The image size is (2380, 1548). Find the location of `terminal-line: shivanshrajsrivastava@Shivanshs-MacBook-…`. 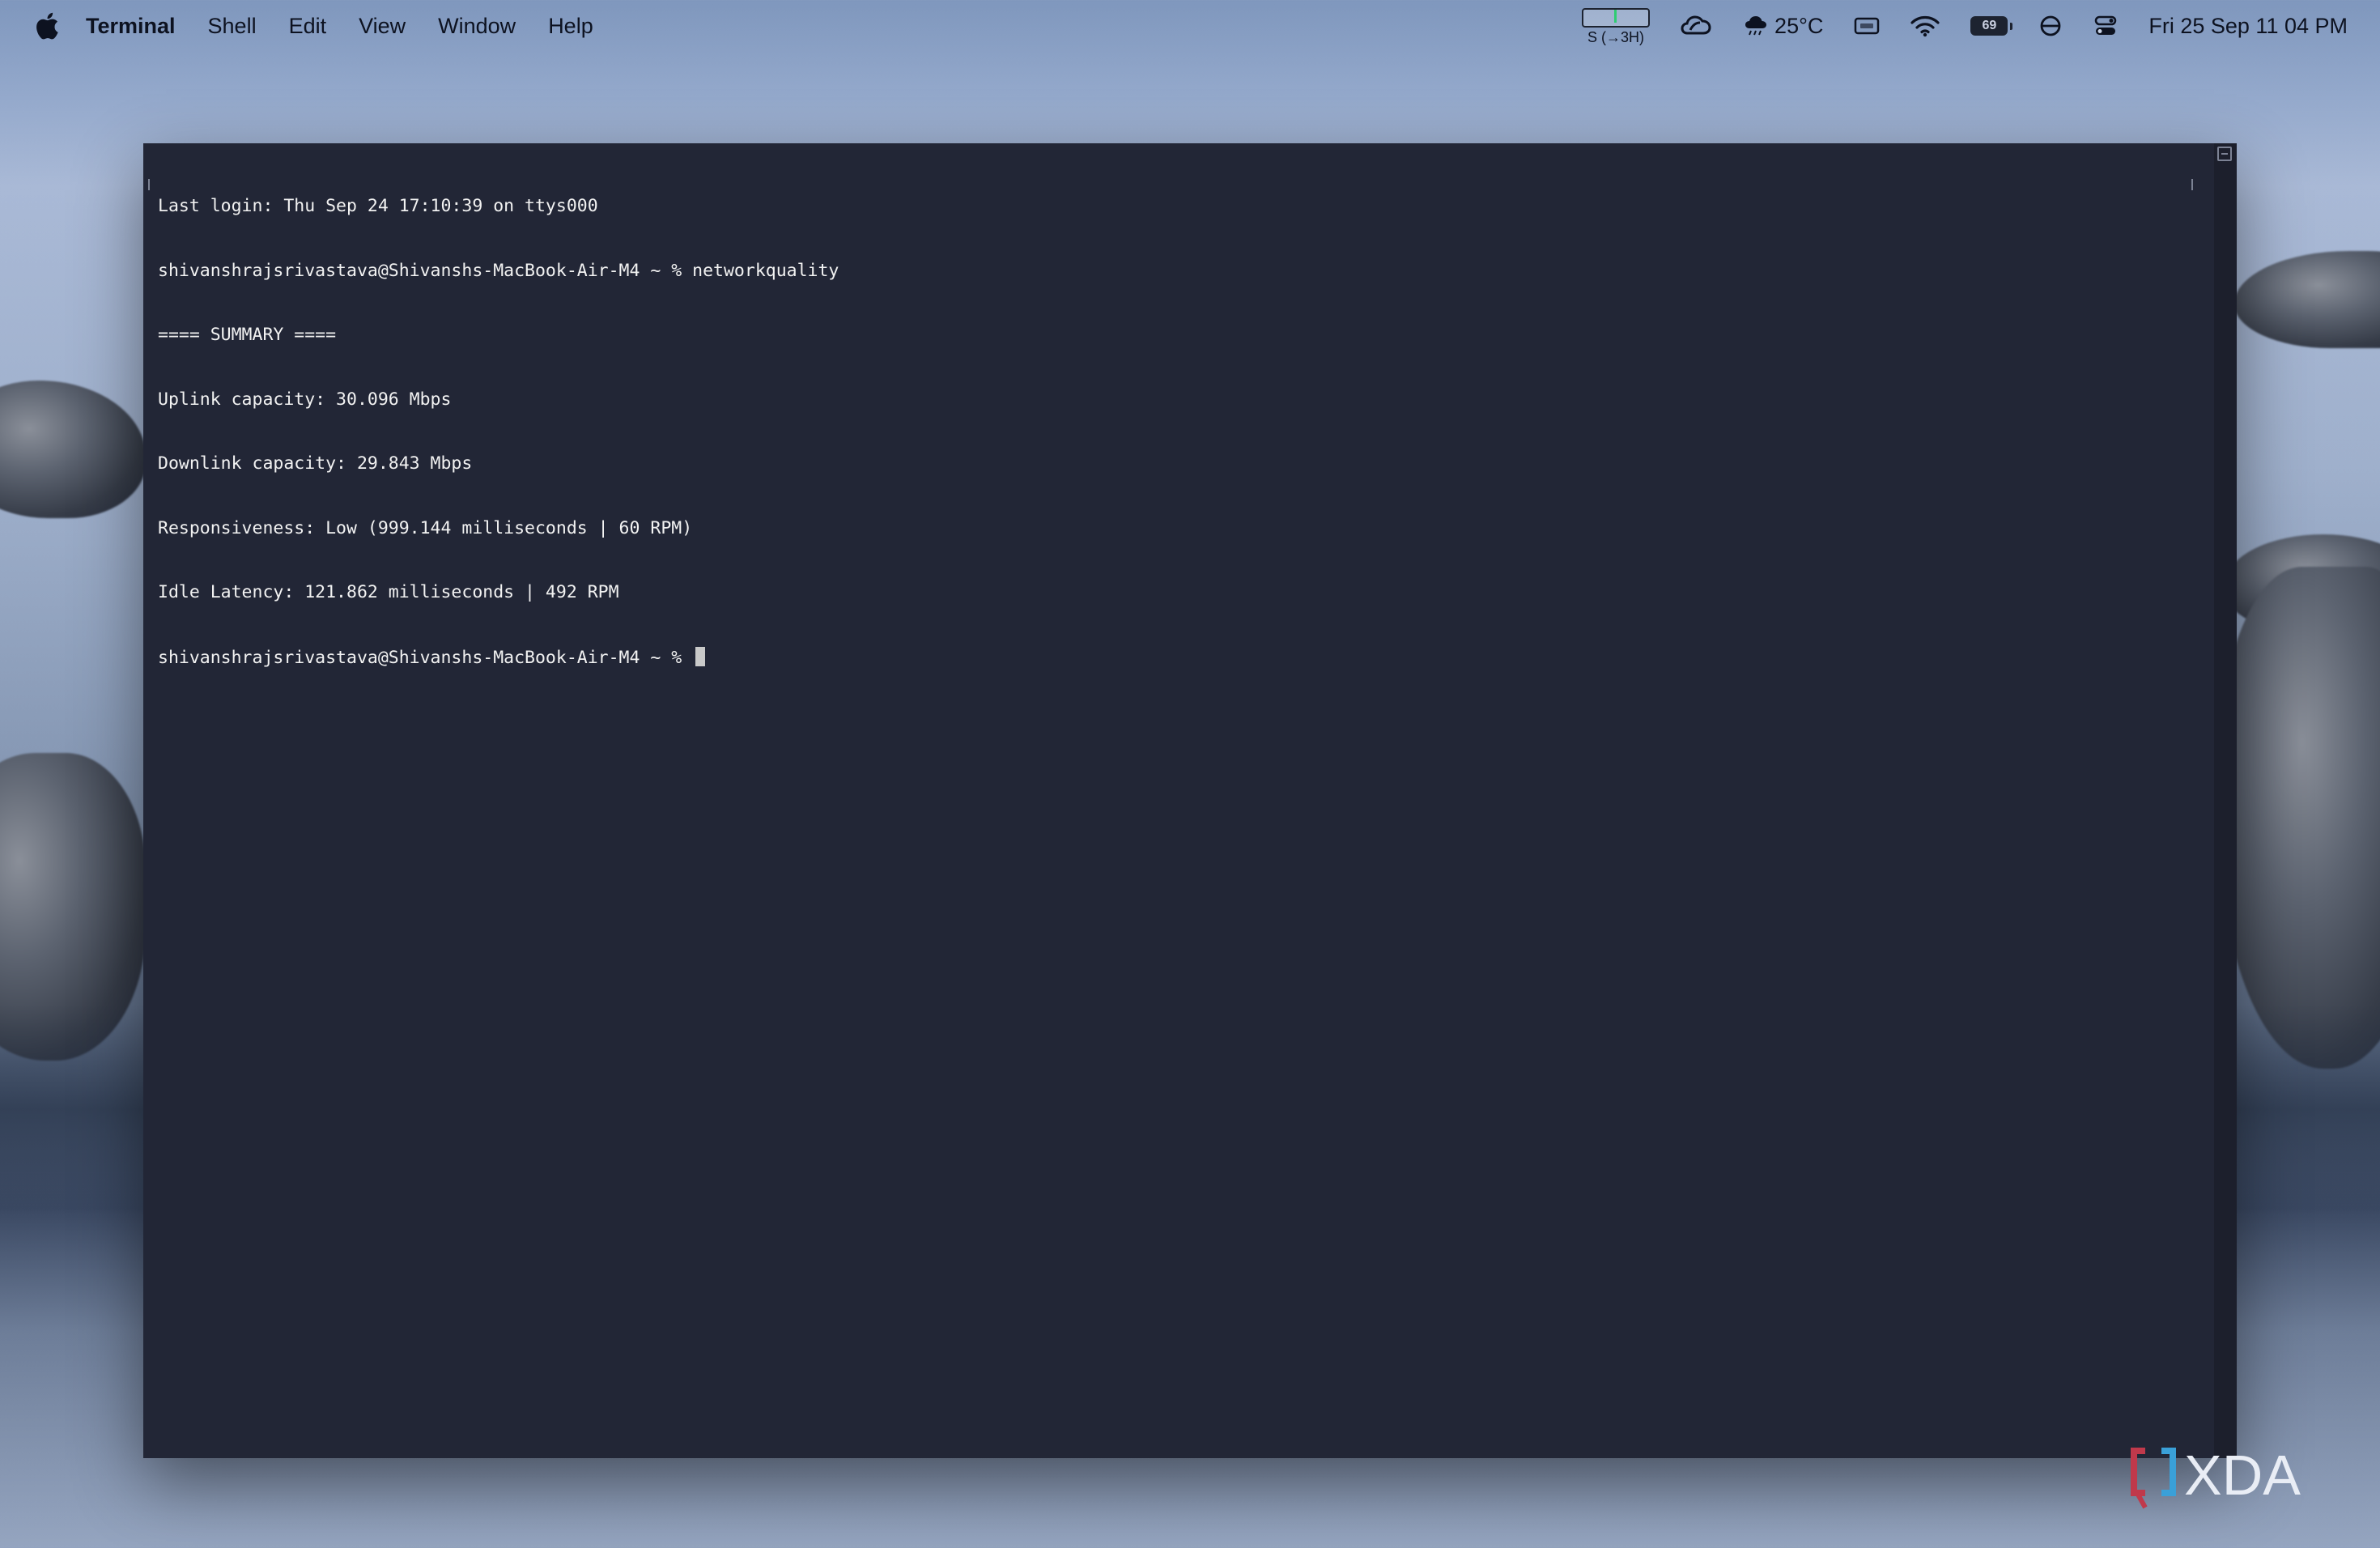

terminal-line: shivanshrajsrivastava@Shivanshs-MacBook-… is located at coordinates (499, 271).